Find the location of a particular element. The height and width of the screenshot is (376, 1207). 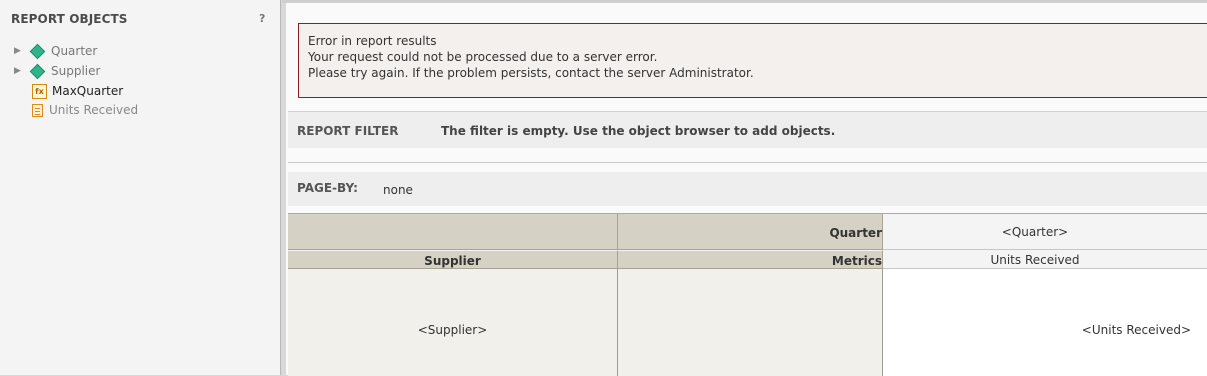

metrics-empty-cell is located at coordinates (750, 322).